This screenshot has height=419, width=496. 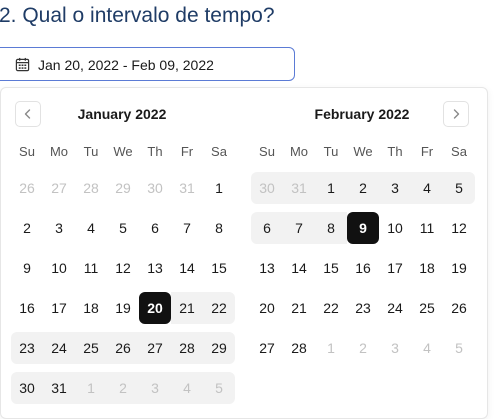 What do you see at coordinates (137, 15) in the screenshot?
I see `question-title: 2. Qual o intervalo de tempo?` at bounding box center [137, 15].